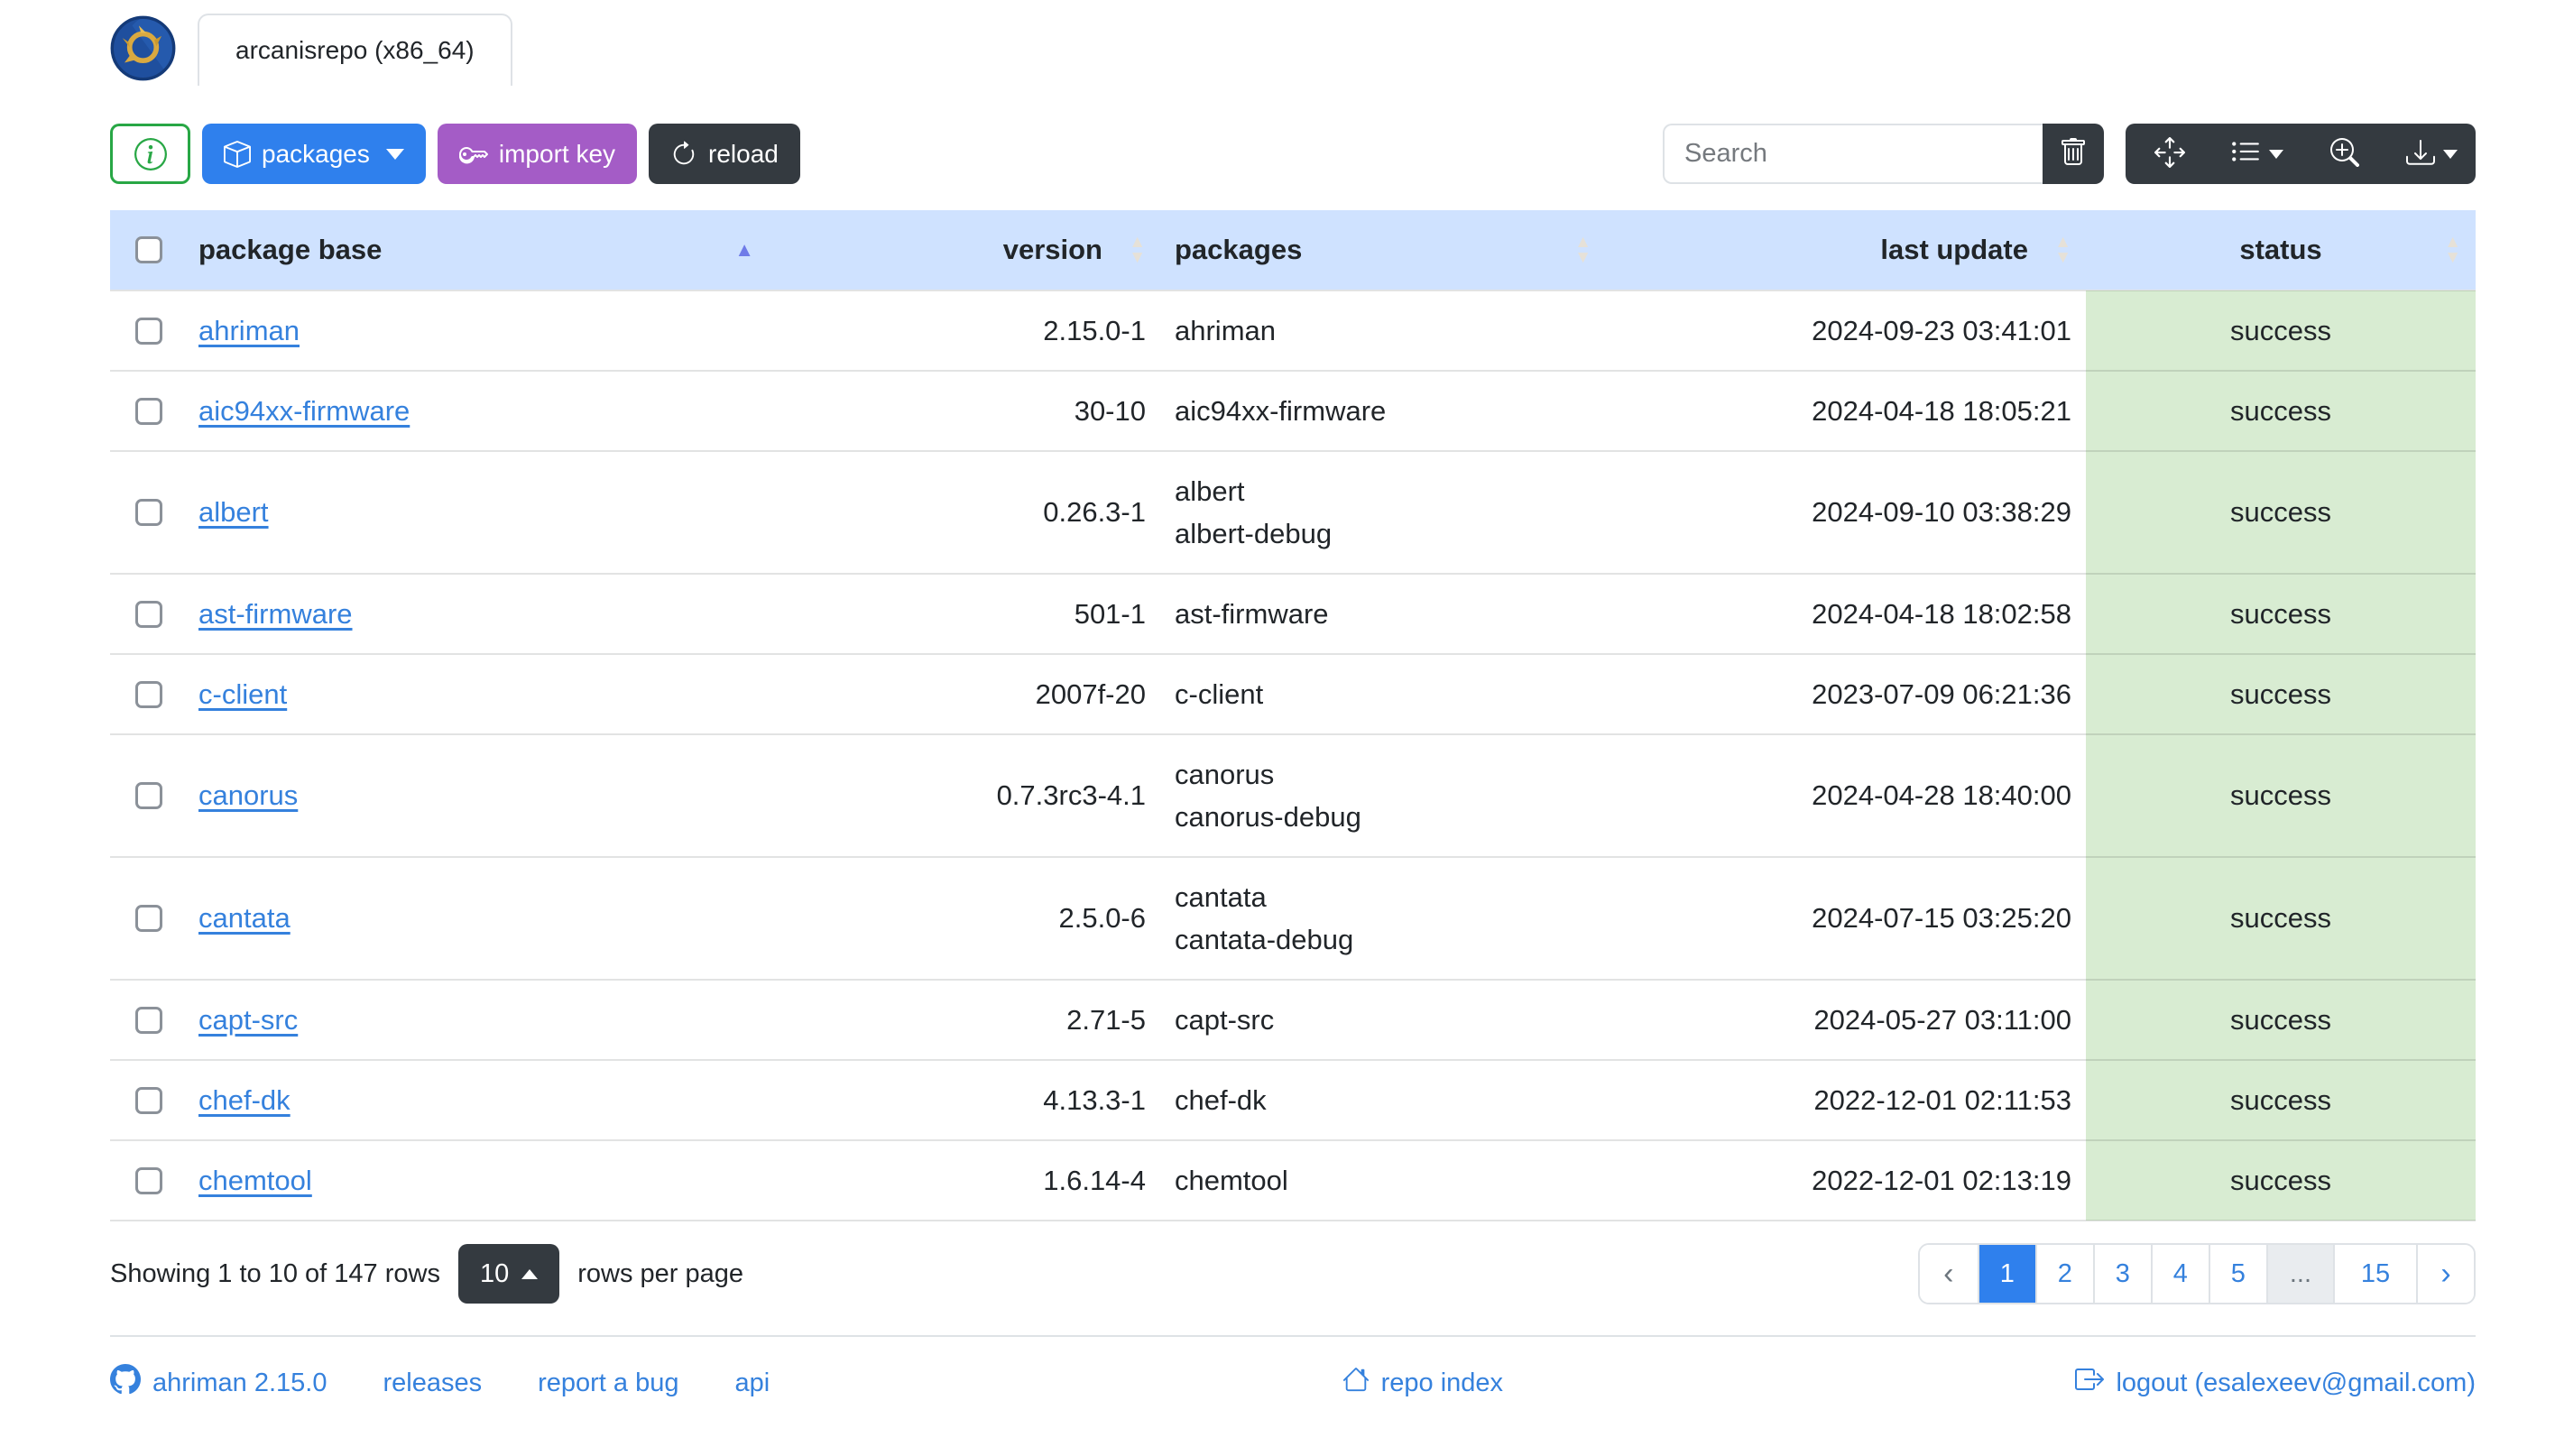 The width and height of the screenshot is (2555, 1456). What do you see at coordinates (275, 614) in the screenshot?
I see `package-base-link: ast-firmware` at bounding box center [275, 614].